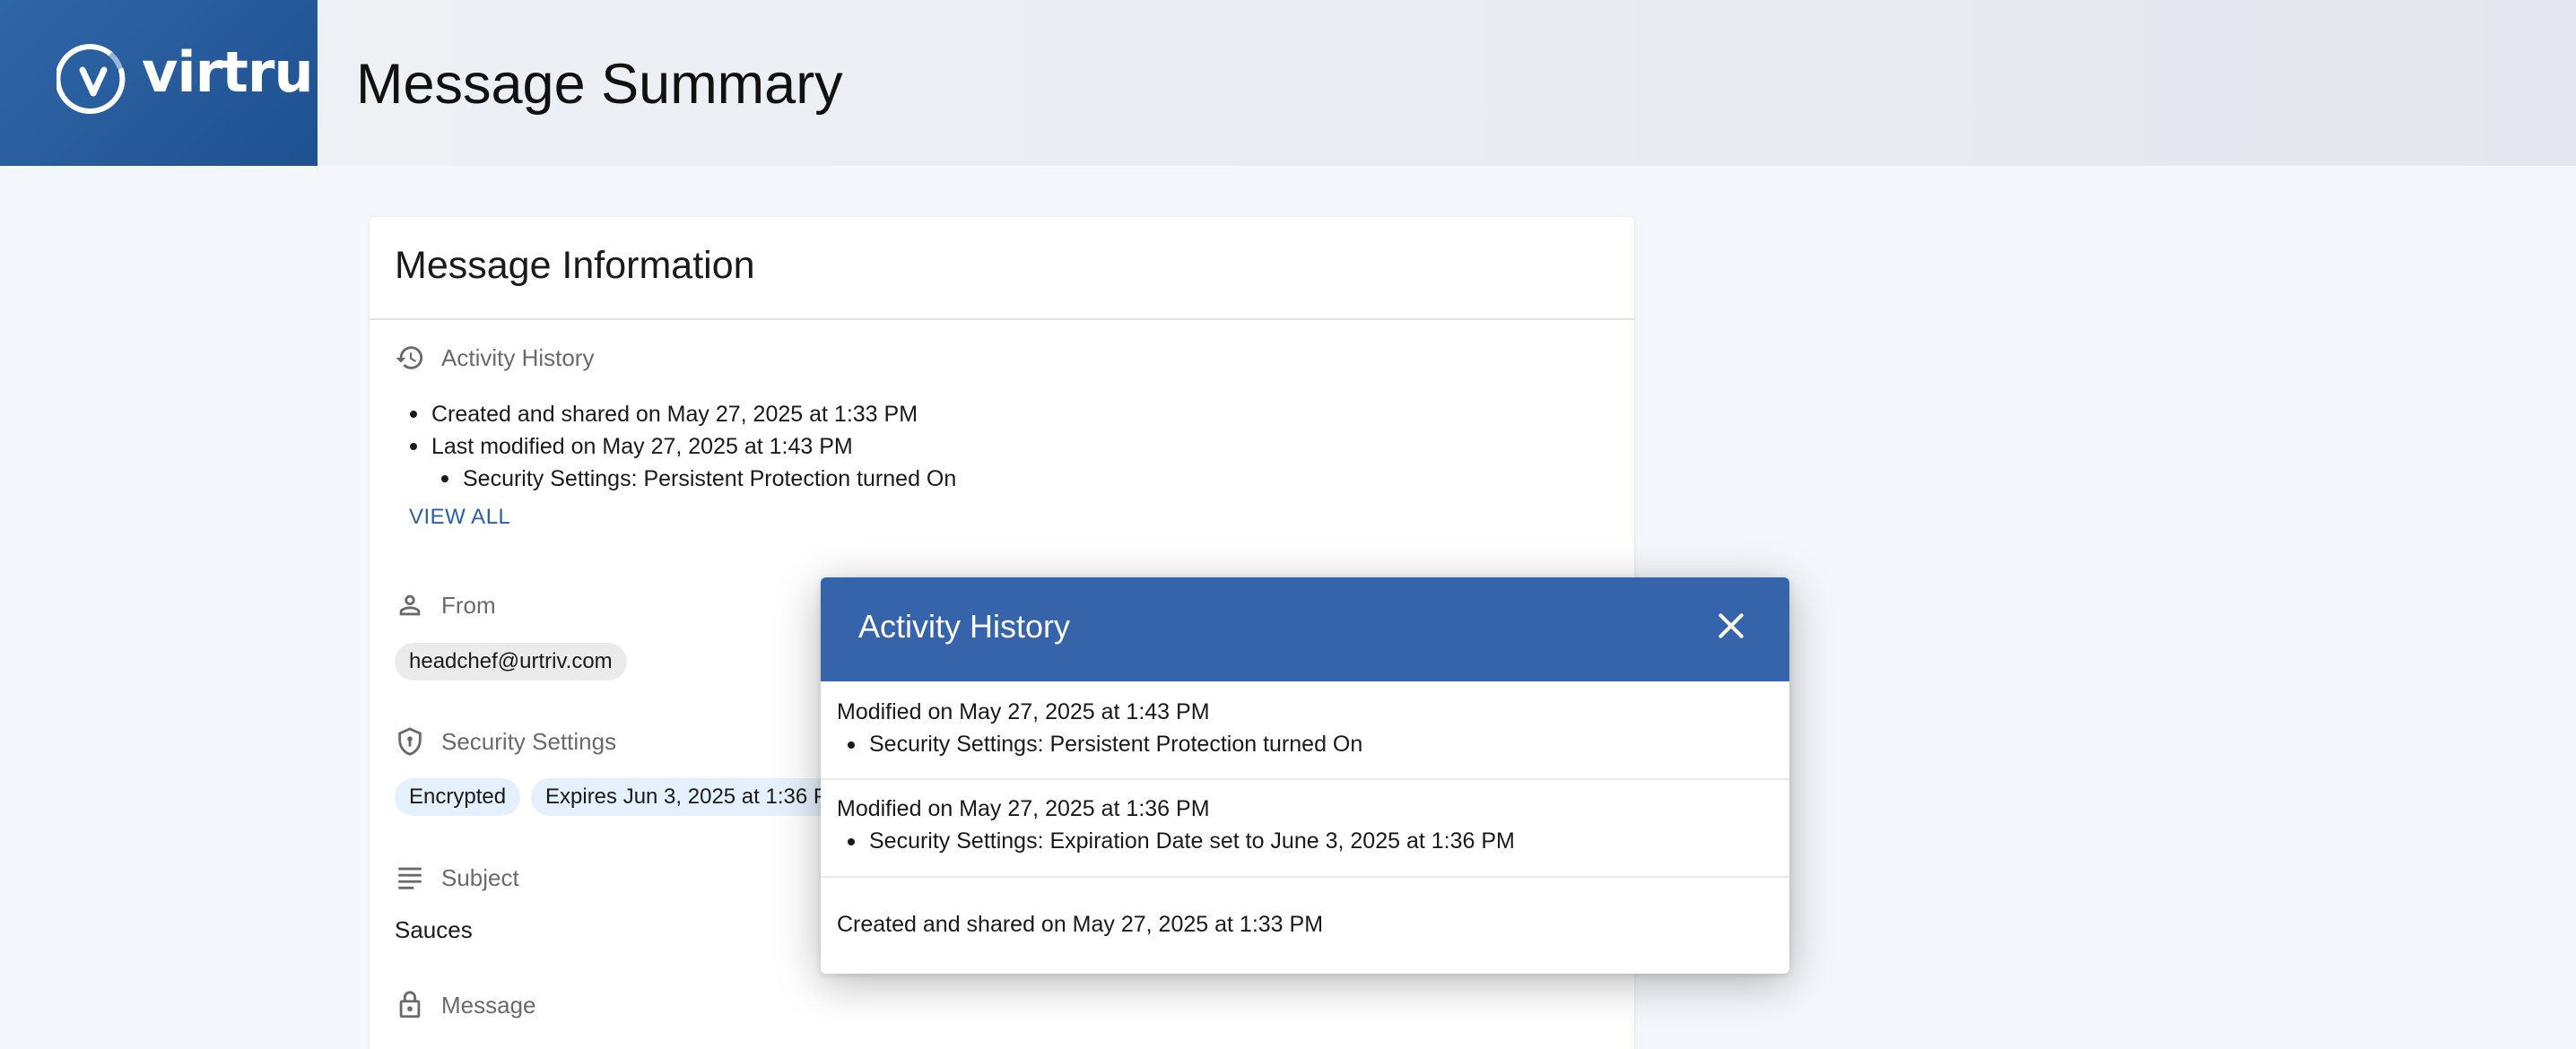 Image resolution: width=2576 pixels, height=1049 pixels. I want to click on virtru-logo: virtru, so click(159, 83).